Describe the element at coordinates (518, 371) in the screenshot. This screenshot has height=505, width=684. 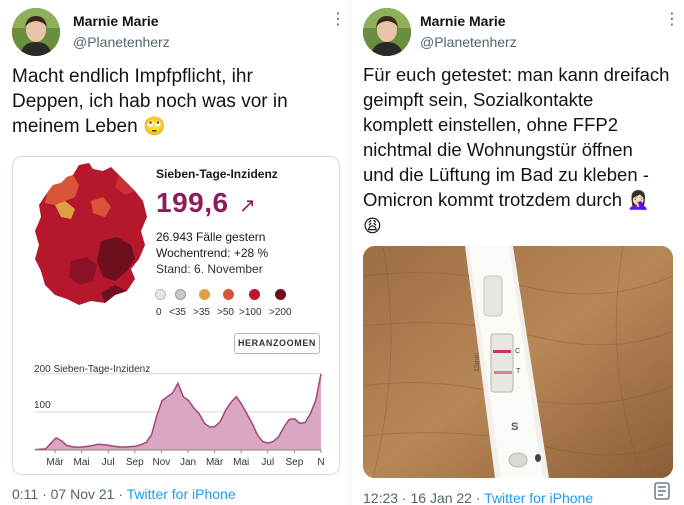
I see `test-line-label: T` at that location.